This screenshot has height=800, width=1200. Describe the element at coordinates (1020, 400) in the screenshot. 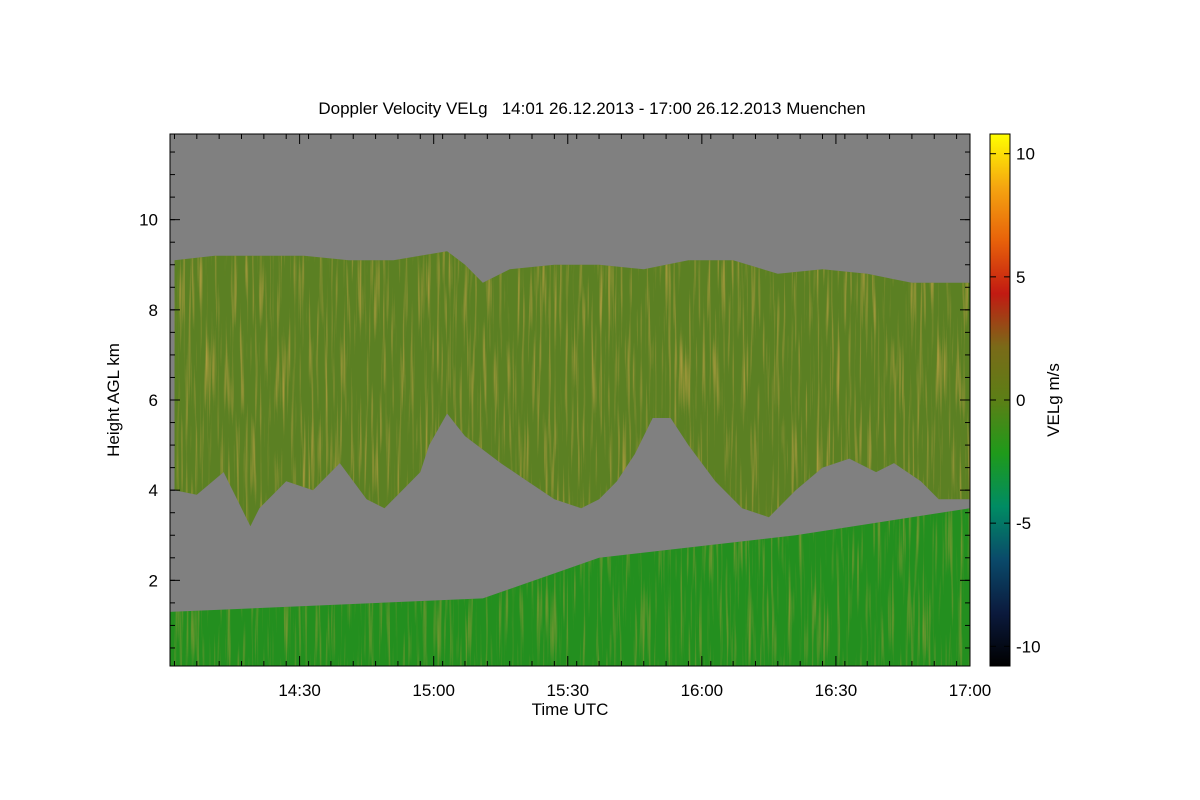

I see `colorbar-tick-label: 0` at that location.